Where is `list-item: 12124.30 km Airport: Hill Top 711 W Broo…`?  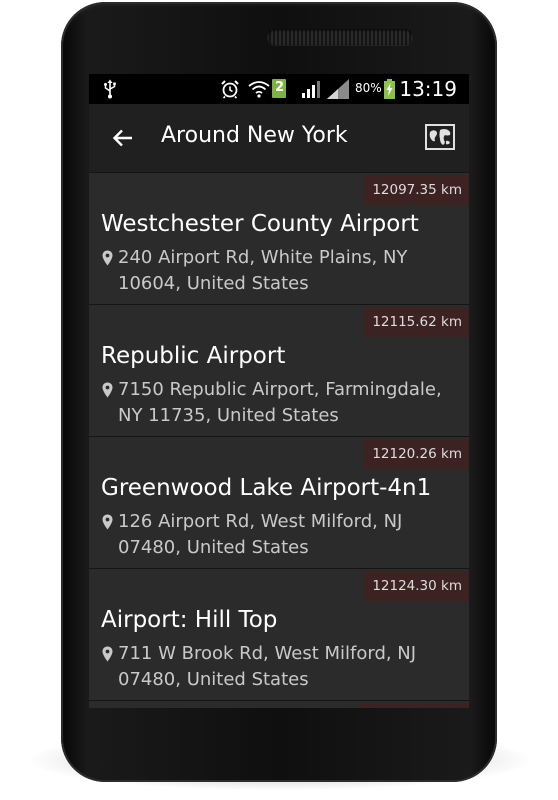 list-item: 12124.30 km Airport: Hill Top 711 W Broo… is located at coordinates (279, 634).